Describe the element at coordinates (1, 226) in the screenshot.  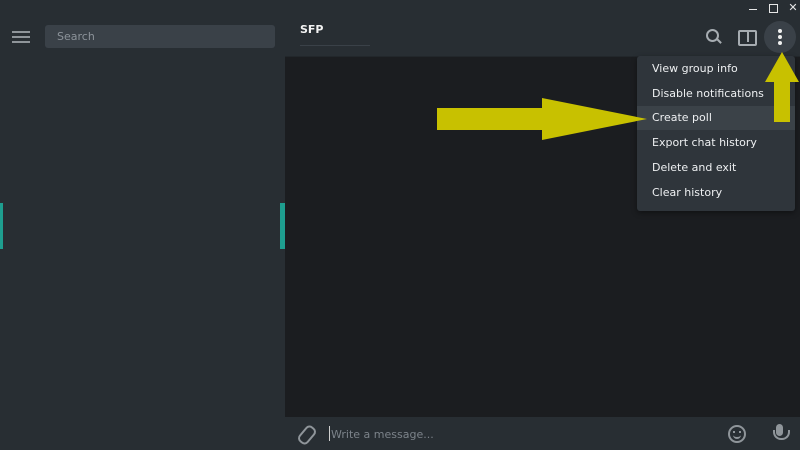
I see `panel-resize-indicator-left` at that location.